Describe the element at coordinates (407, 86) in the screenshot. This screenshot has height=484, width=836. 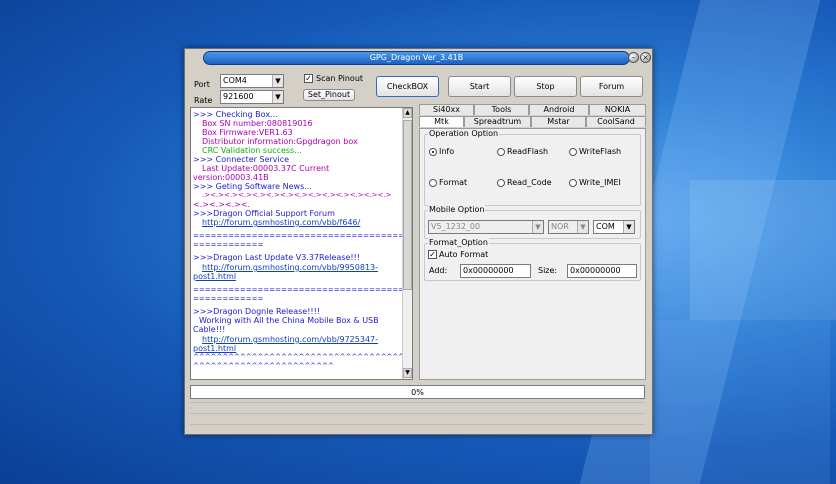
I see `checkbox-button: CheckBOX` at that location.